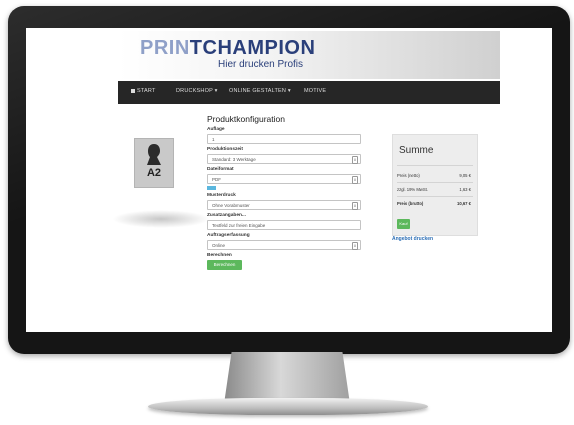 The height and width of the screenshot is (425, 574). Describe the element at coordinates (165, 48) in the screenshot. I see `logo-light-text: PRIN` at that location.